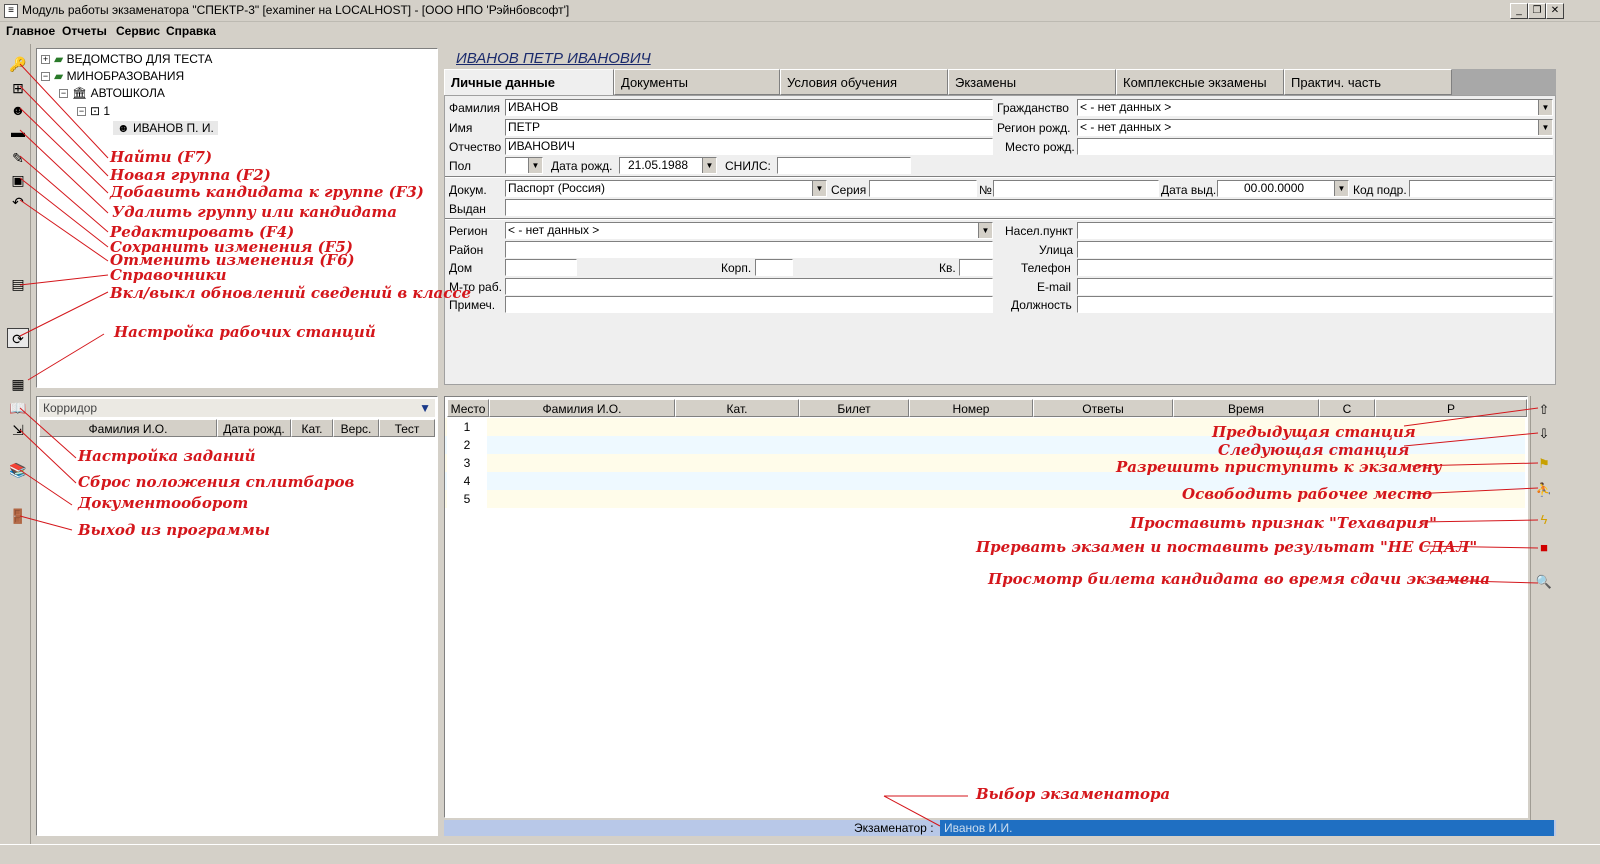 The image size is (1600, 864). I want to click on documents-icon: 📚, so click(18, 470).